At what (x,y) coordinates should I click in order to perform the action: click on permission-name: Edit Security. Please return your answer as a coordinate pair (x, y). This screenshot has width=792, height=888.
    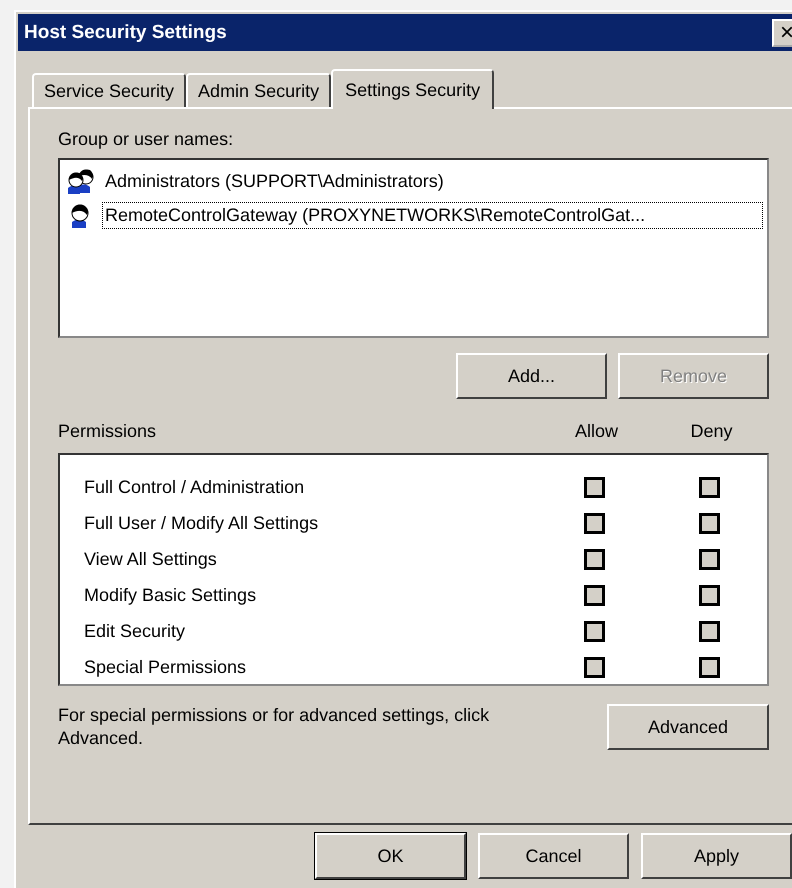
    Looking at the image, I should click on (135, 631).